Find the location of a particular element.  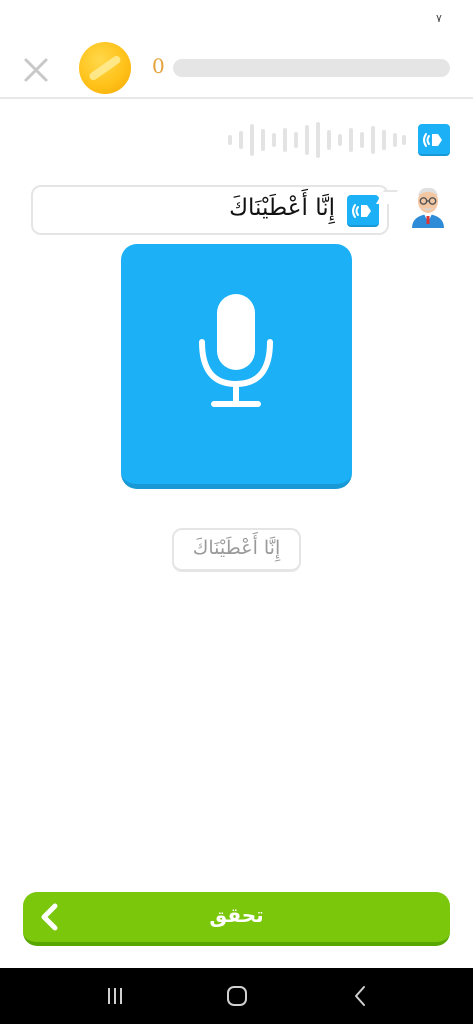

system-navigation-bar is located at coordinates (236, 996).